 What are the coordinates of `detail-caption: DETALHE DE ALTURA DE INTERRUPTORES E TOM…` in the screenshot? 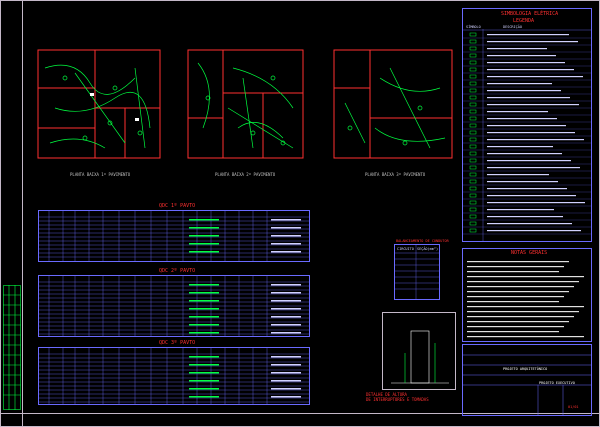 It's located at (397, 397).